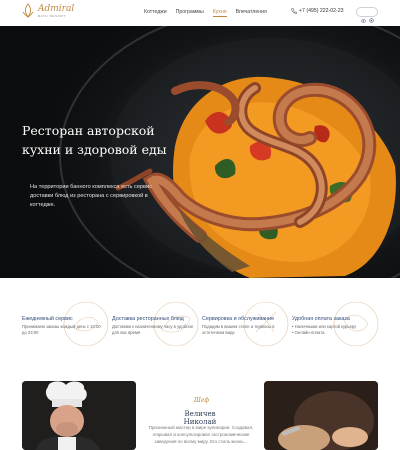 This screenshot has height=450, width=400. Describe the element at coordinates (219, 13) in the screenshot. I see `nav-item-kitchen: Кухня` at that location.